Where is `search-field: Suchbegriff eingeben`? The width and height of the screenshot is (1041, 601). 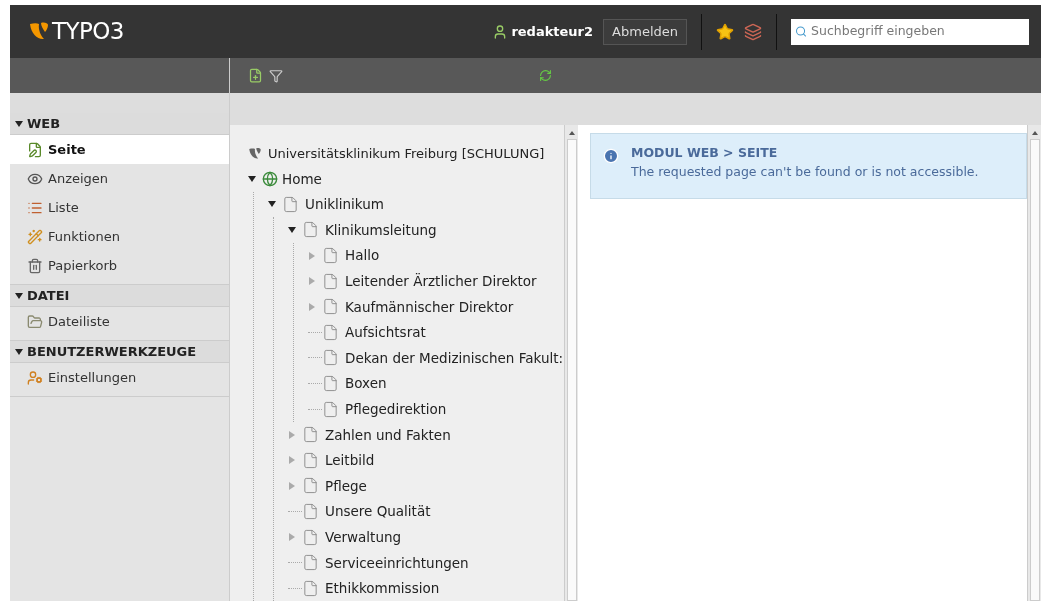 search-field: Suchbegriff eingeben is located at coordinates (910, 31).